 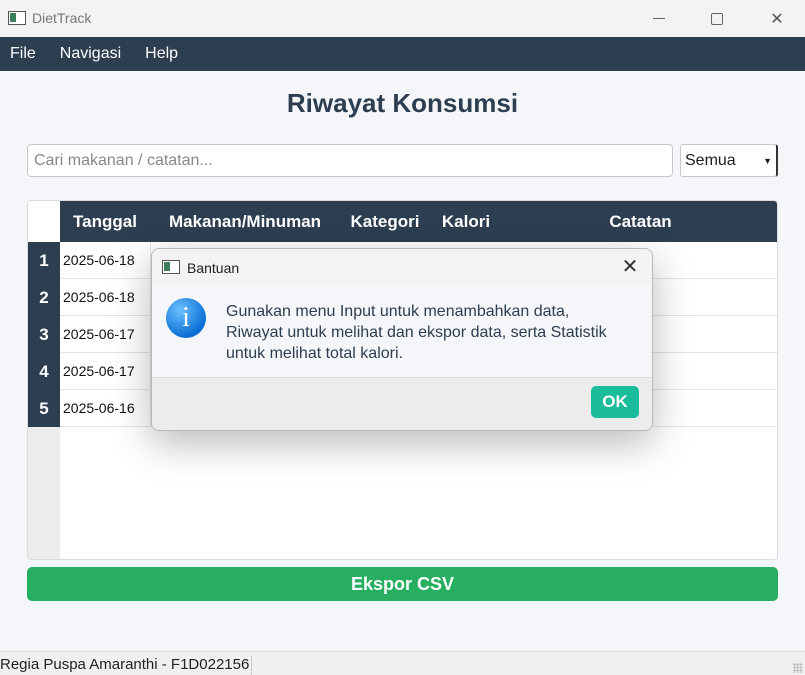 I want to click on column-header-catatan: Catatan, so click(x=639, y=221).